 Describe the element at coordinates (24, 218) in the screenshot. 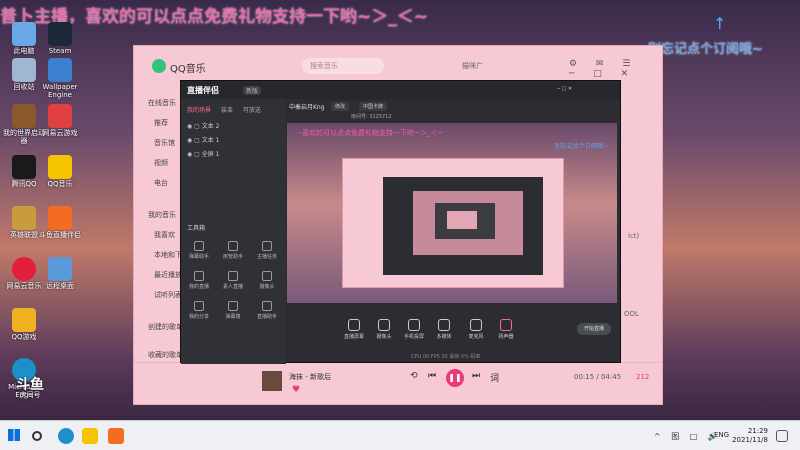

I see `league-icon` at that location.